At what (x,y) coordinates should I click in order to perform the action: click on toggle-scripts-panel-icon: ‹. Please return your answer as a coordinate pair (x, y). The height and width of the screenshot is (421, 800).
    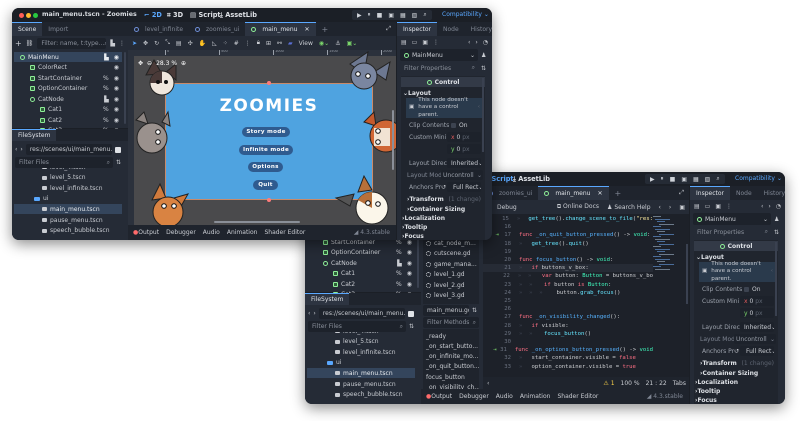
    Looking at the image, I should click on (488, 383).